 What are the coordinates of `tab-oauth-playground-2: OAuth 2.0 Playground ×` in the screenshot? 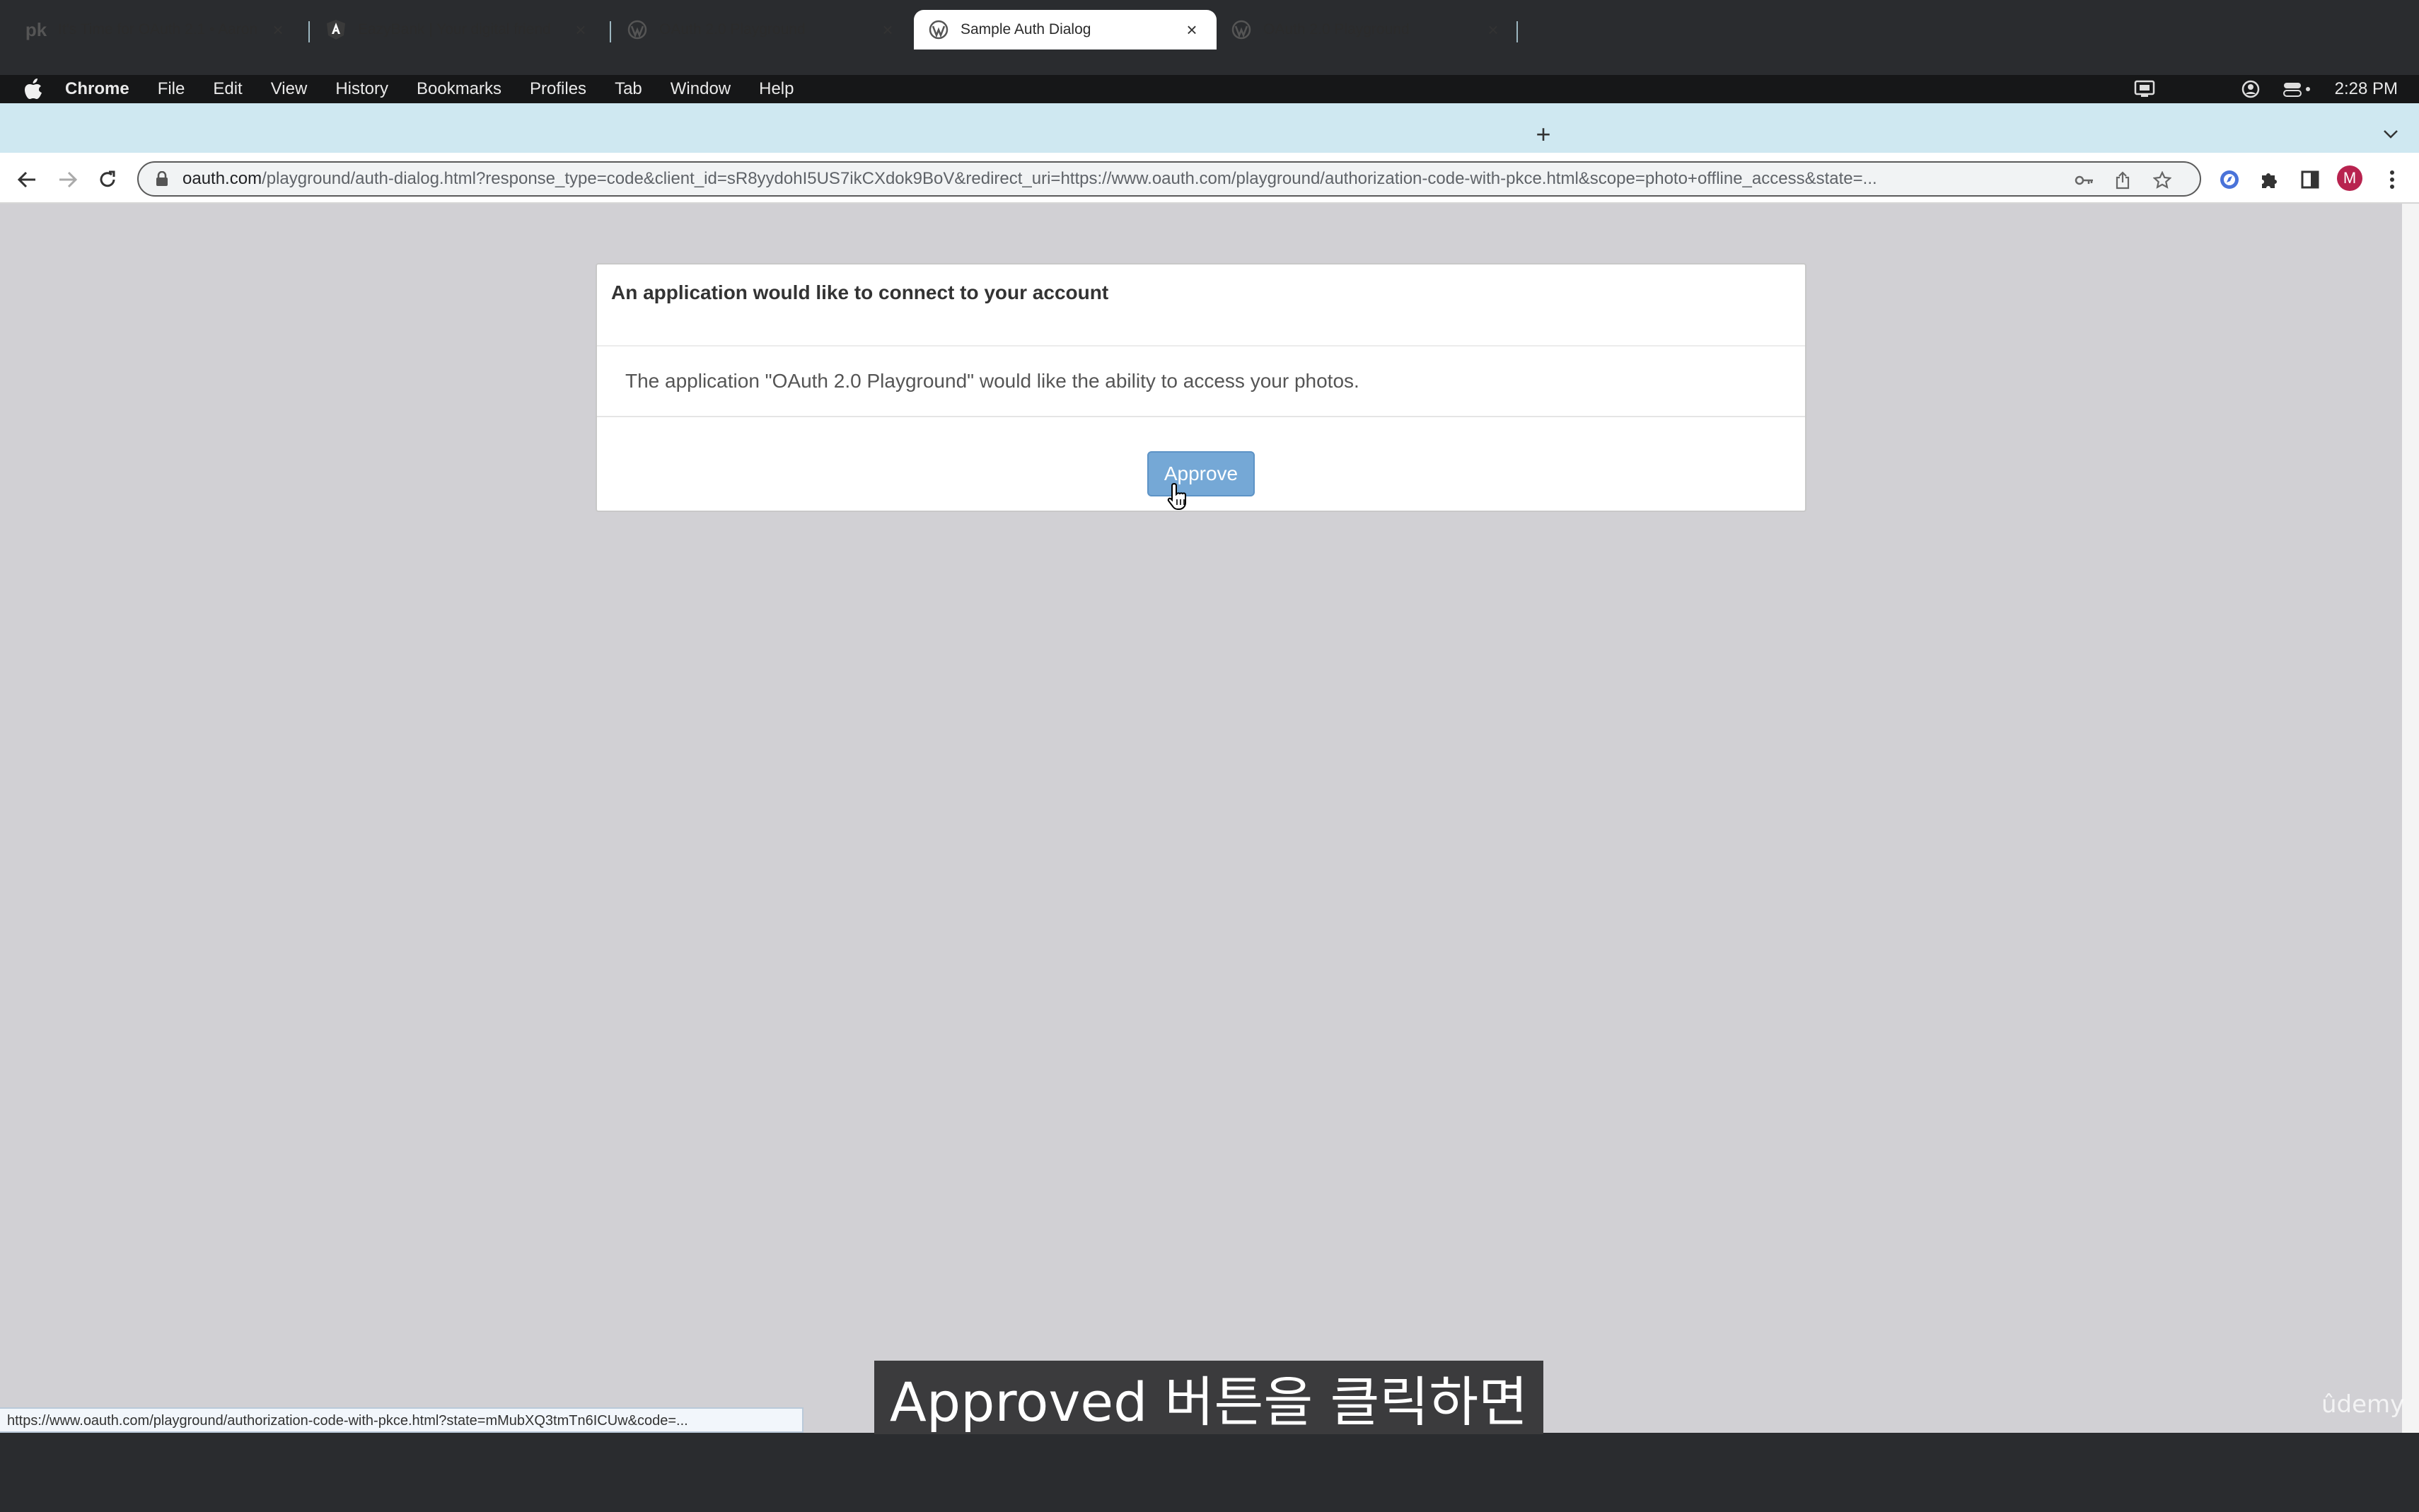 It's located at (1368, 30).